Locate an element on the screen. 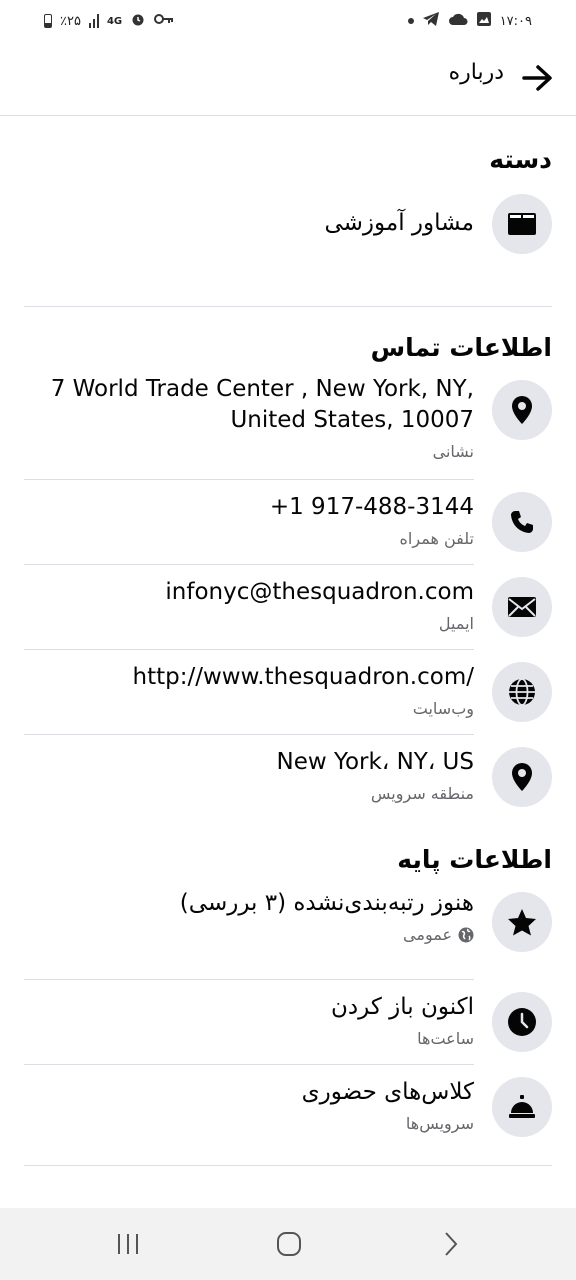  website-icon-circle is located at coordinates (522, 692).